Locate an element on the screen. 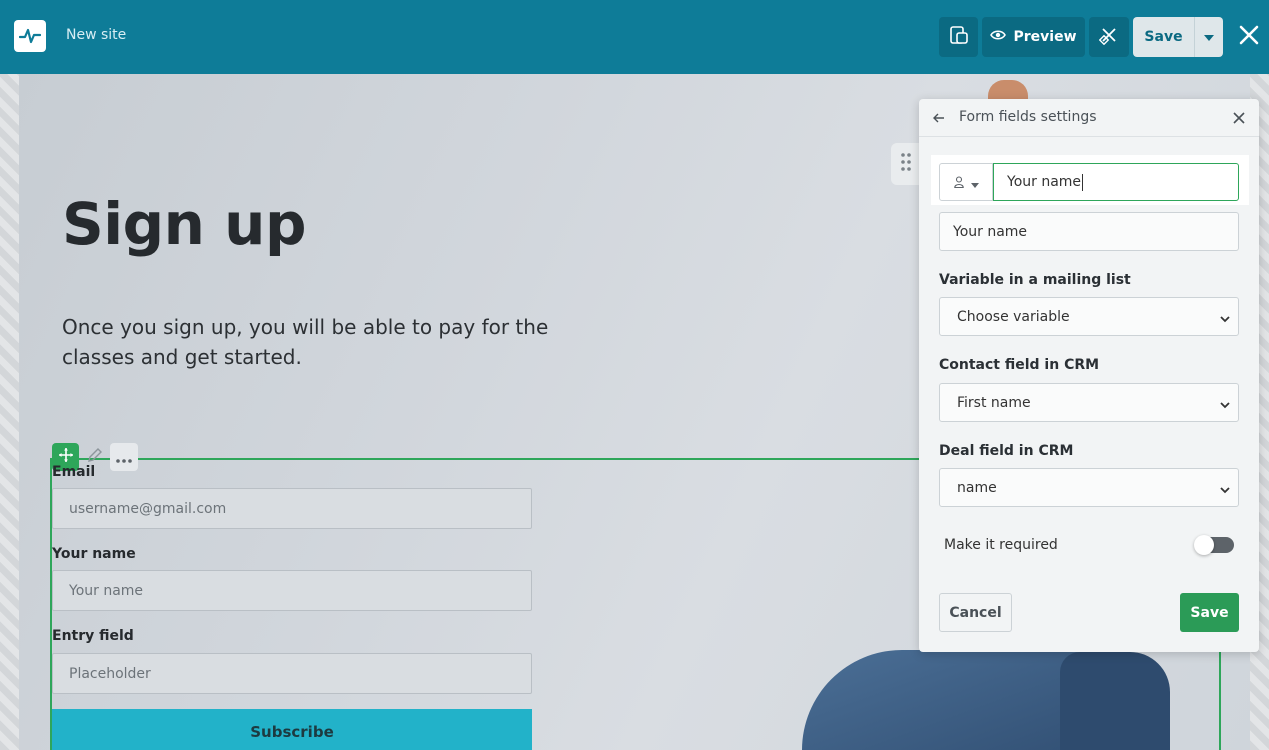 The width and height of the screenshot is (1269, 750). field-label-value: Your name is located at coordinates (1044, 182).